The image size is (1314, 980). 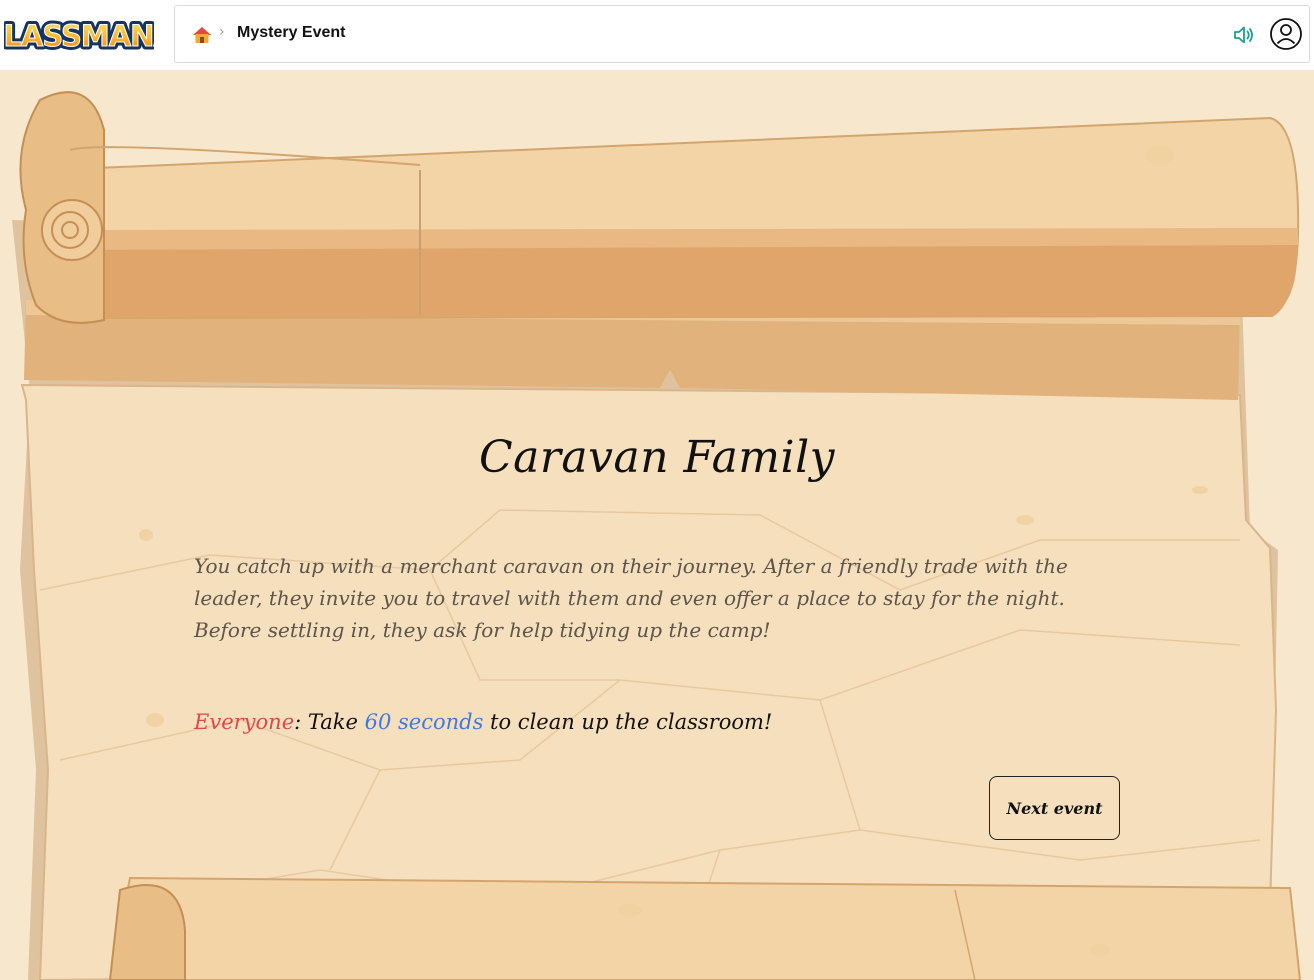 I want to click on speaker-icon, so click(x=1244, y=35).